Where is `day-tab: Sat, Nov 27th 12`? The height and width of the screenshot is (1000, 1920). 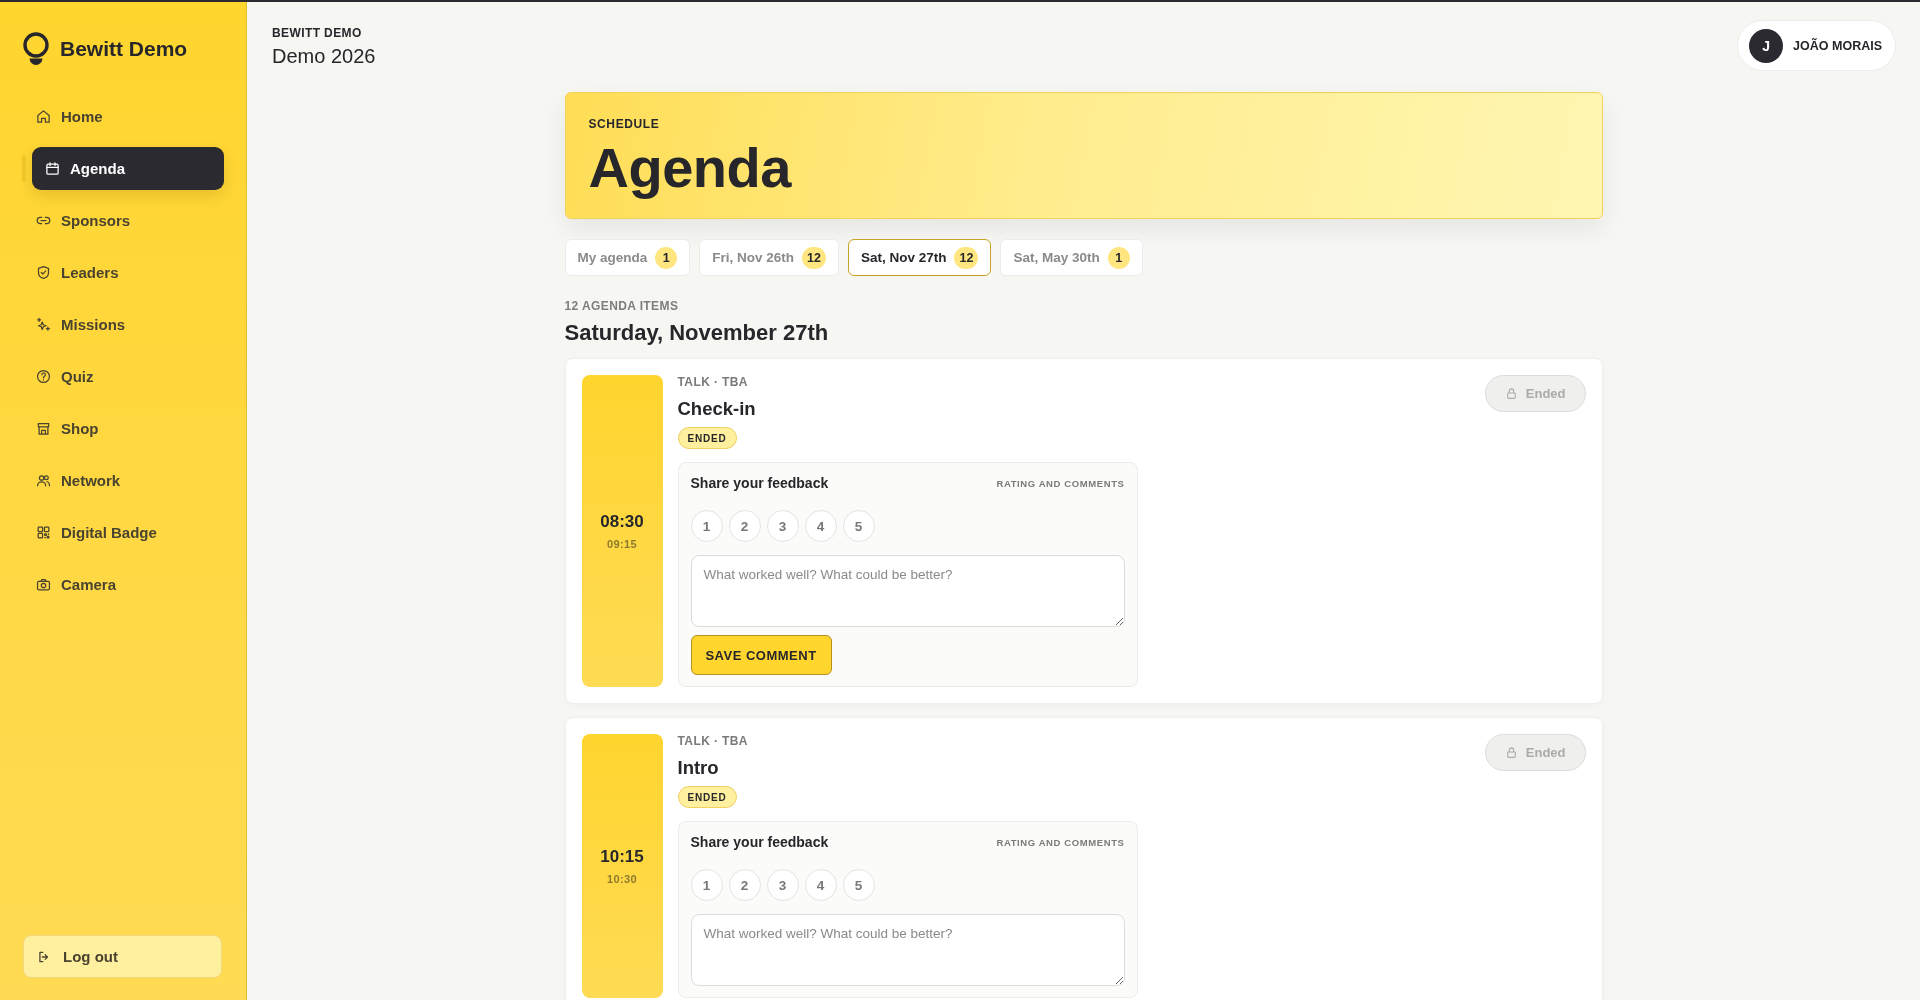 day-tab: Sat, Nov 27th 12 is located at coordinates (919, 257).